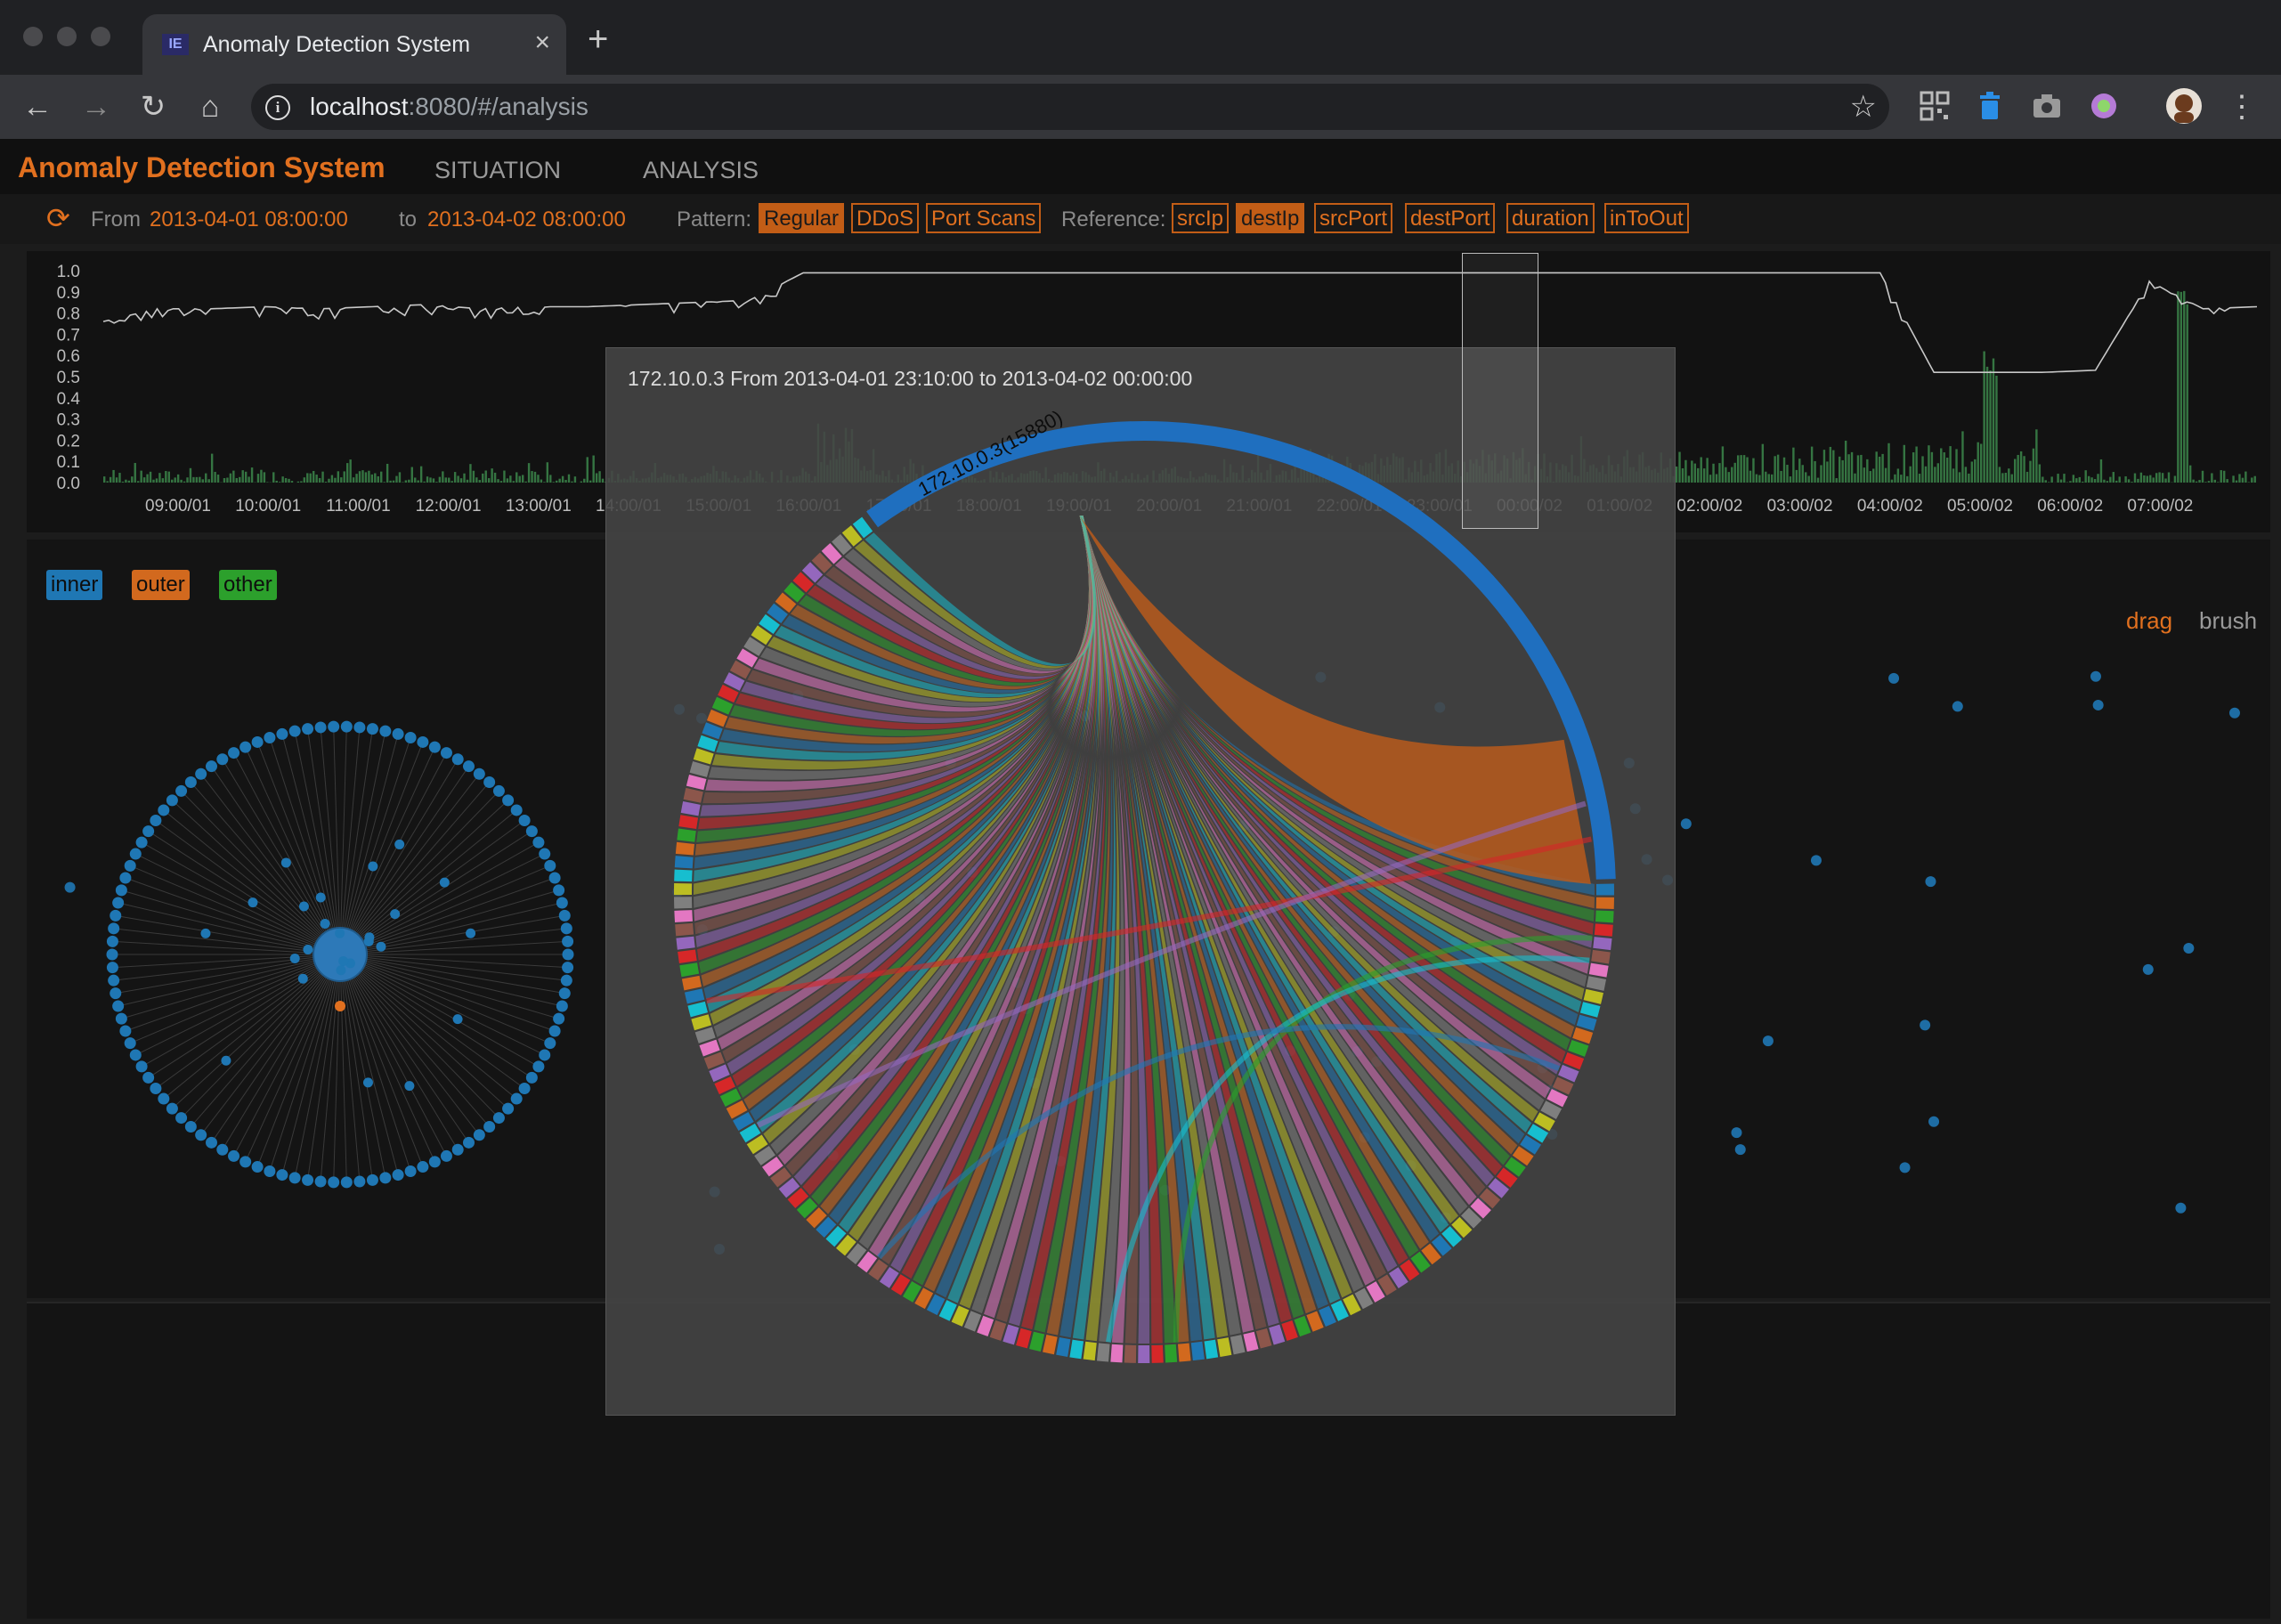 The width and height of the screenshot is (2281, 1624). I want to click on favicon-icon: IE, so click(175, 44).